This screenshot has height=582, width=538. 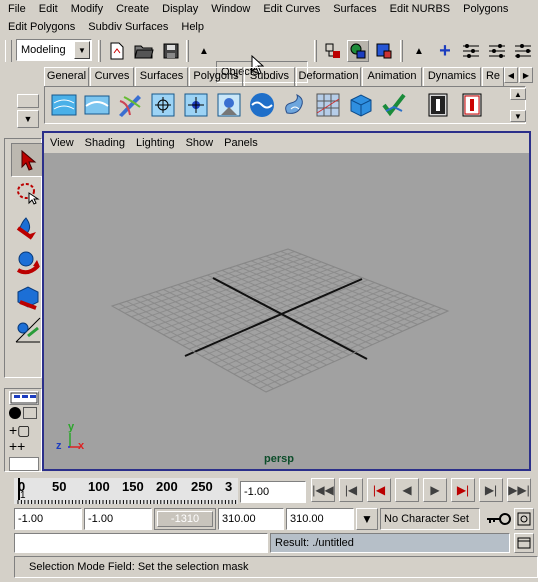 What do you see at coordinates (24, 464) in the screenshot?
I see `script-editor-layout-icon` at bounding box center [24, 464].